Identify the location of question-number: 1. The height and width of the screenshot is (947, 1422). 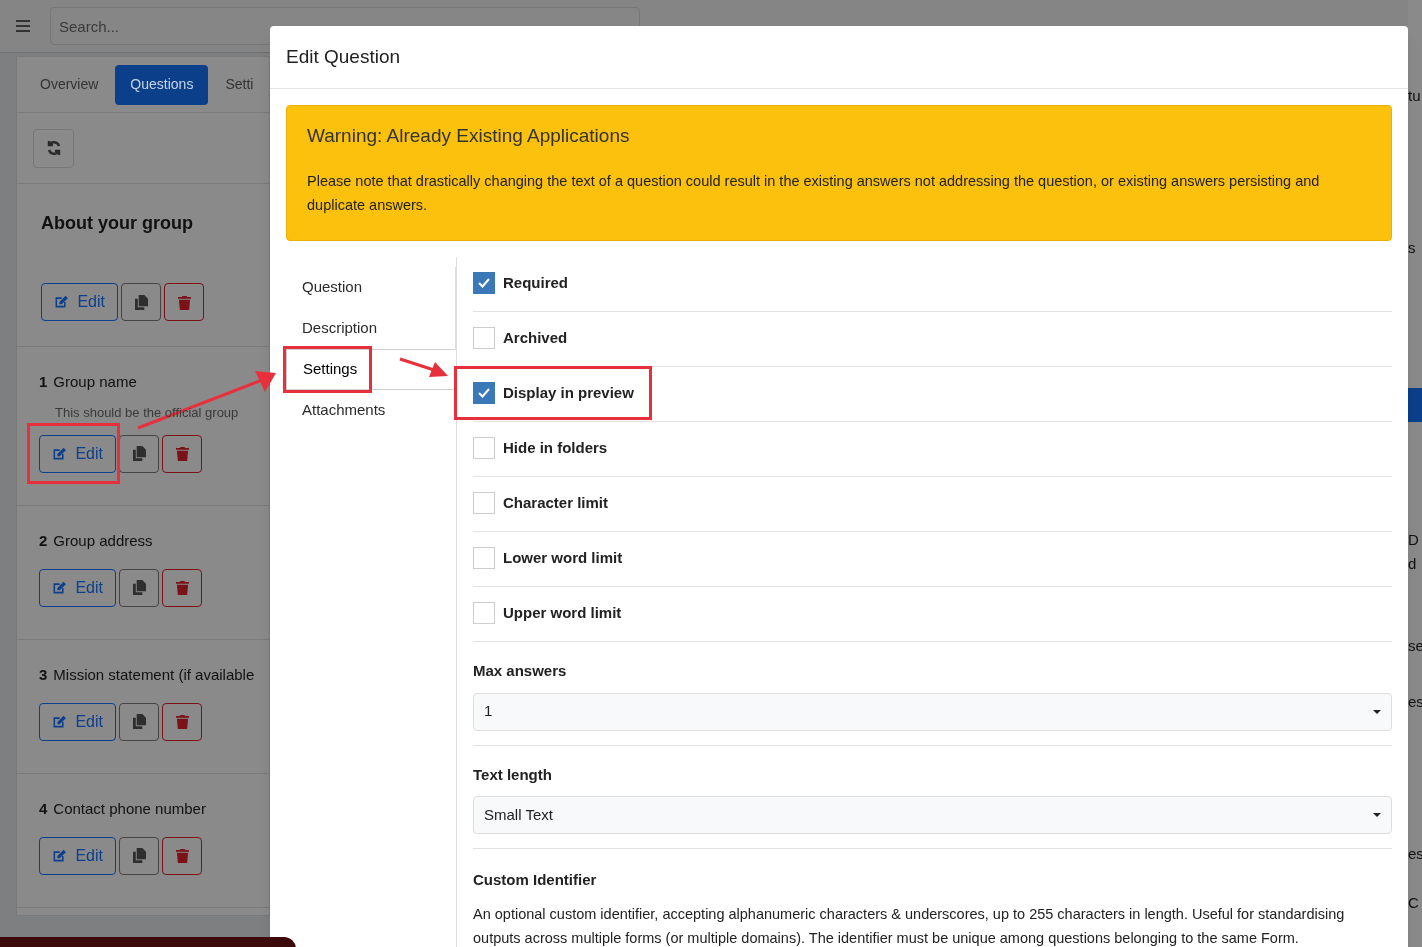
(43, 382).